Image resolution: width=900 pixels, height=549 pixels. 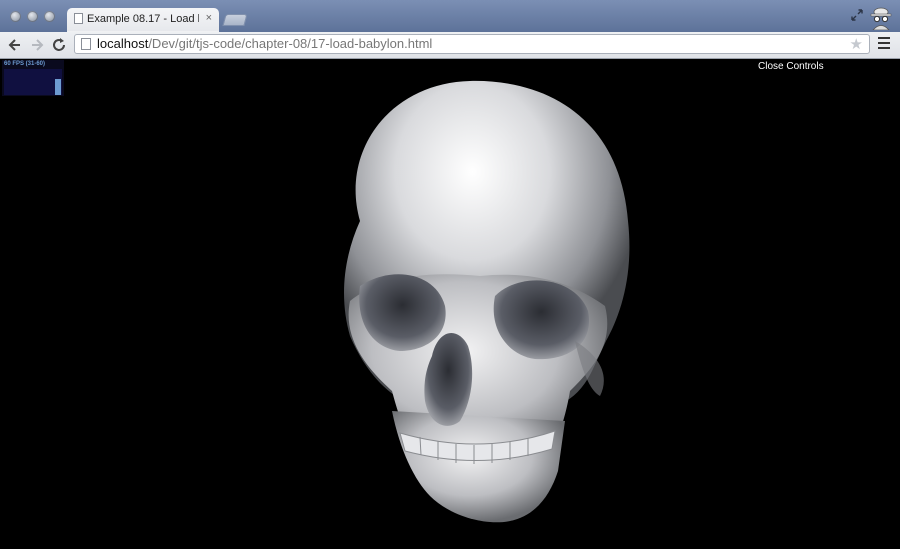 What do you see at coordinates (884, 44) in the screenshot?
I see `menu-icon` at bounding box center [884, 44].